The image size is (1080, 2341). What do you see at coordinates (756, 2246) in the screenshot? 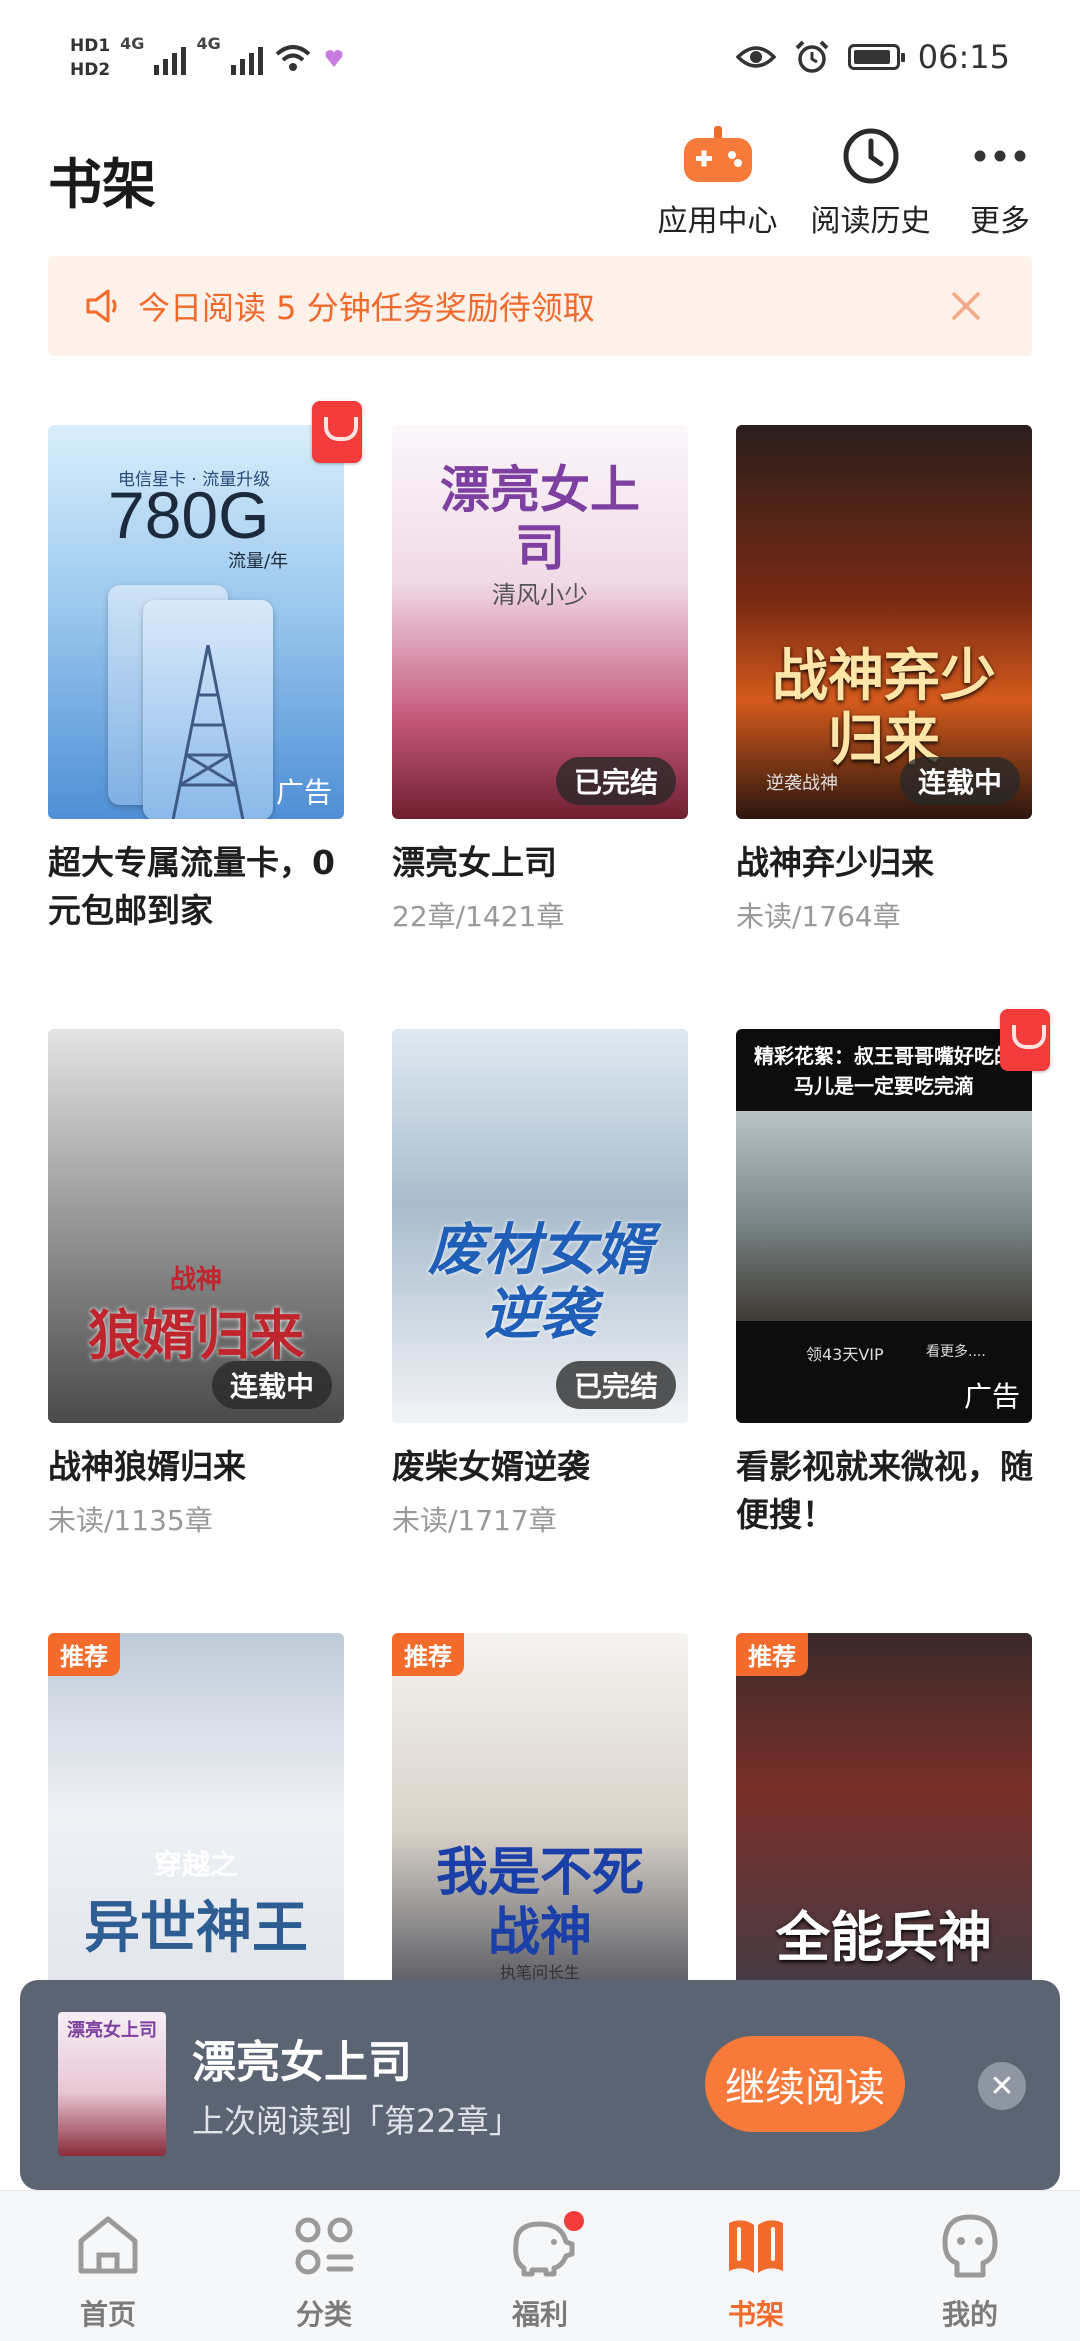
I see `bookshelf-icon` at bounding box center [756, 2246].